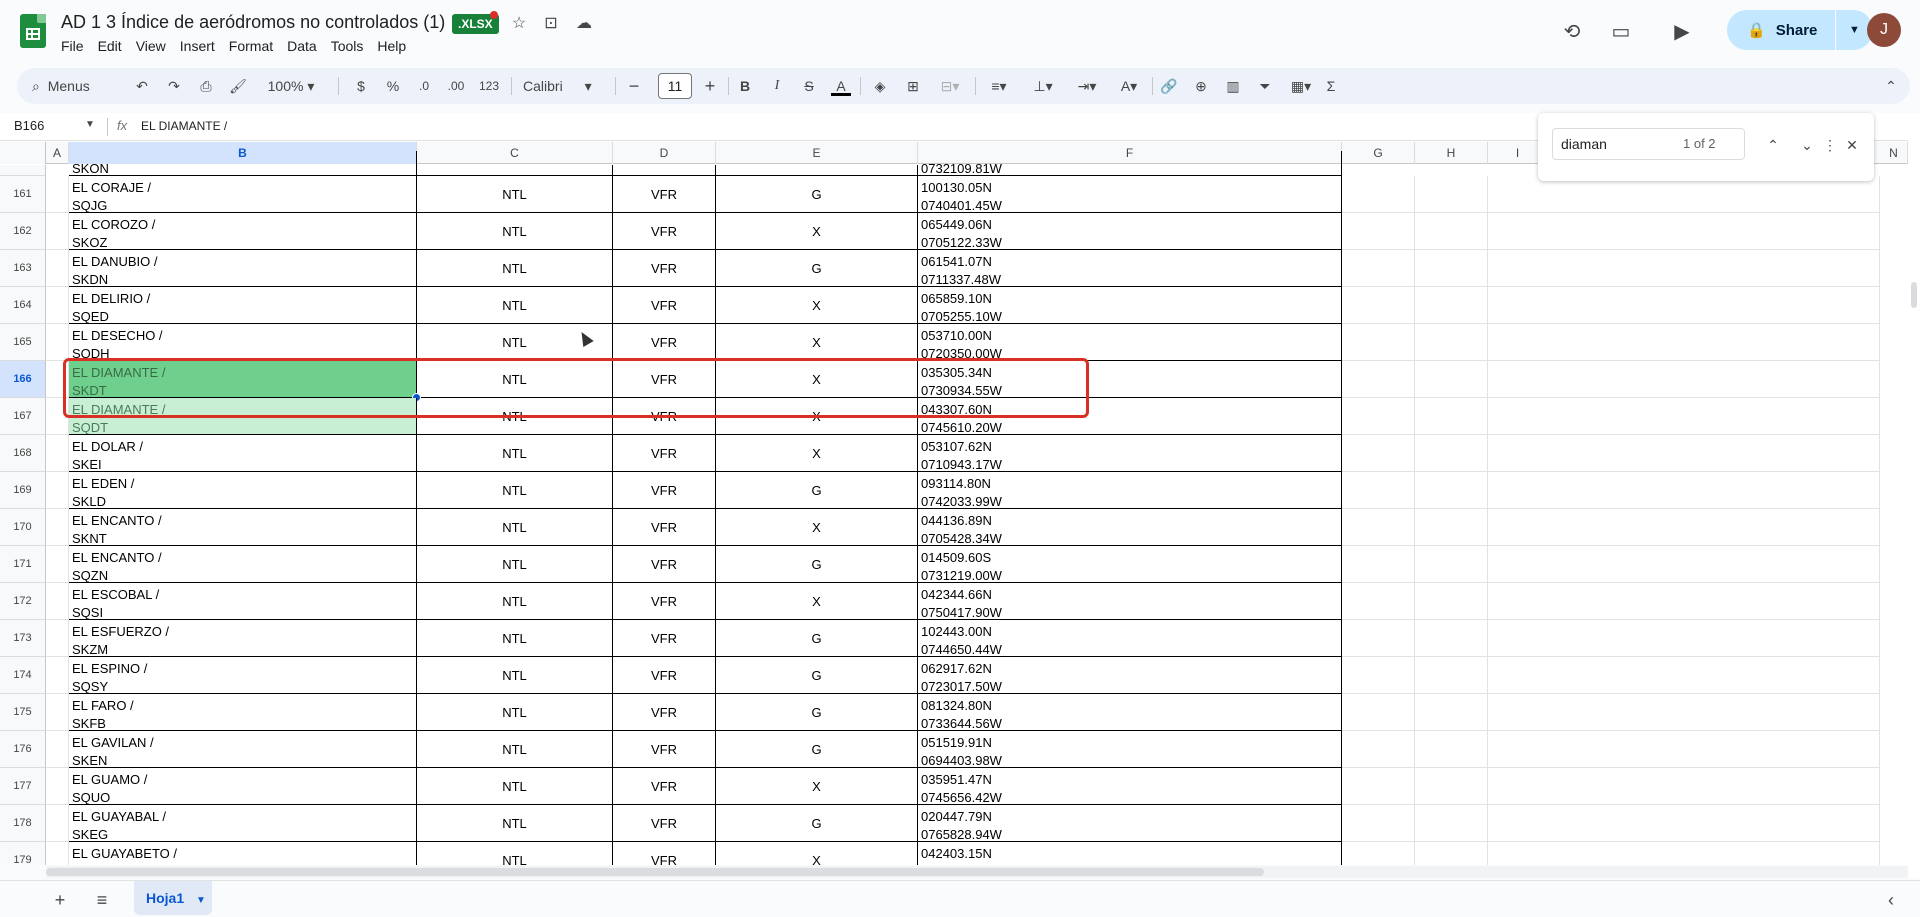 The image size is (1920, 917). Describe the element at coordinates (33, 31) in the screenshot. I see `sheets-logo-icon` at that location.